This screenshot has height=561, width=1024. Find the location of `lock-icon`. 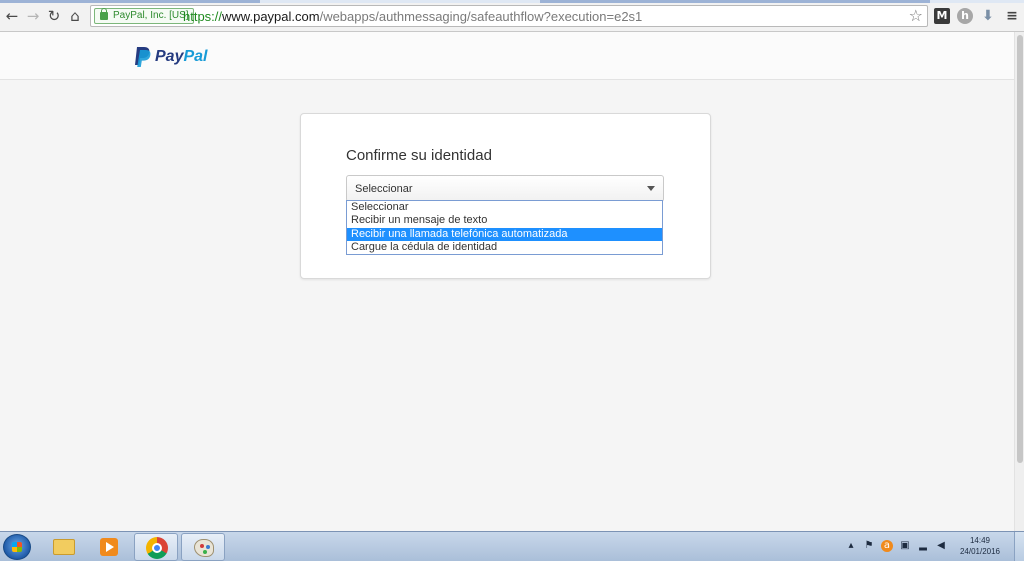

lock-icon is located at coordinates (104, 14).